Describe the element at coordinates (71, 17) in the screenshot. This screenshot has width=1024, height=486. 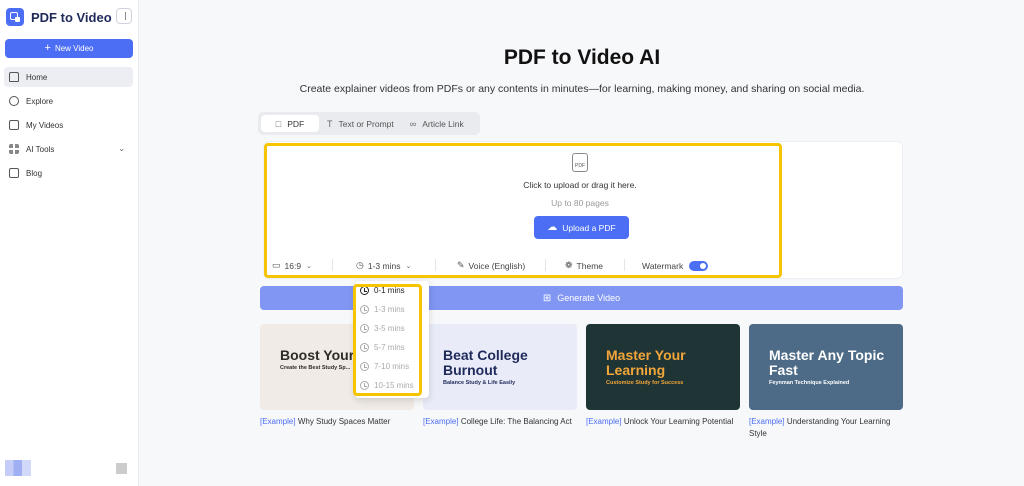
I see `app-name: PDF to Video` at that location.